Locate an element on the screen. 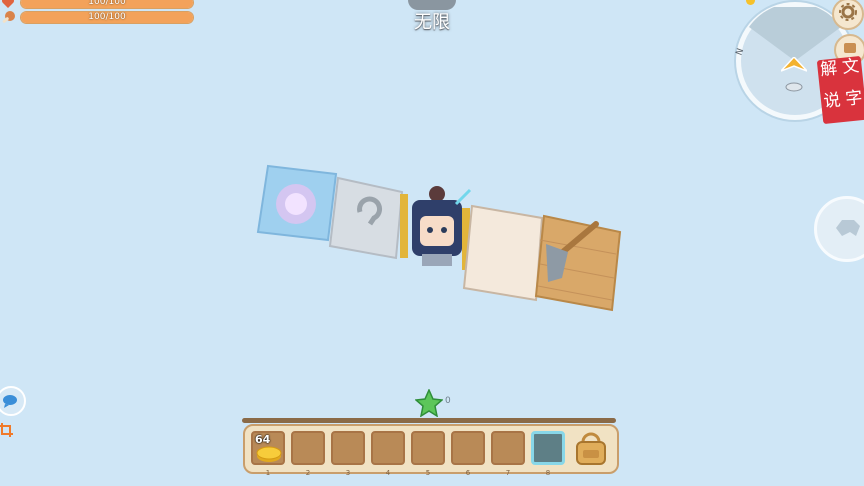 This screenshot has height=486, width=864. star-count: 0 is located at coordinates (448, 401).